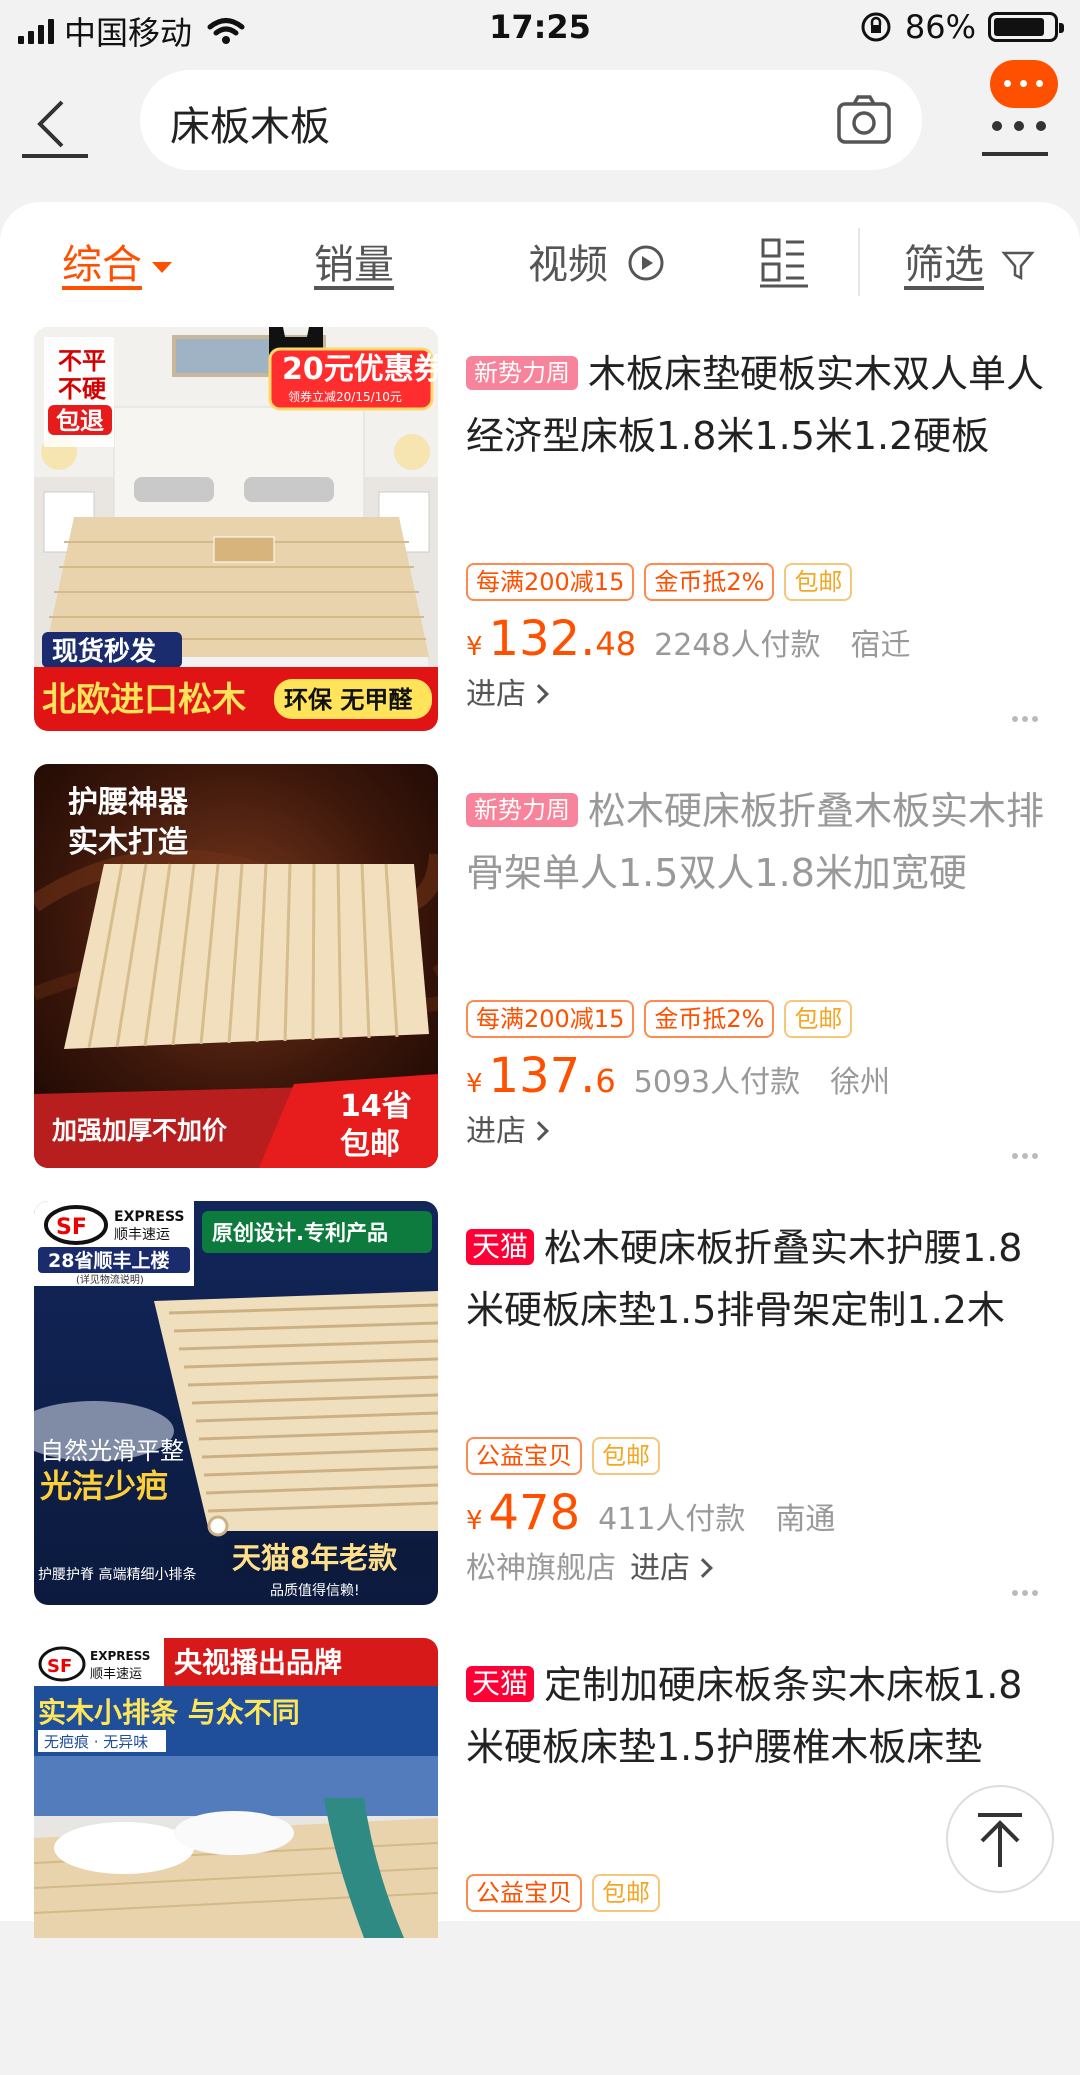  I want to click on mid-text-1: 自然光滑平整, so click(112, 1451).